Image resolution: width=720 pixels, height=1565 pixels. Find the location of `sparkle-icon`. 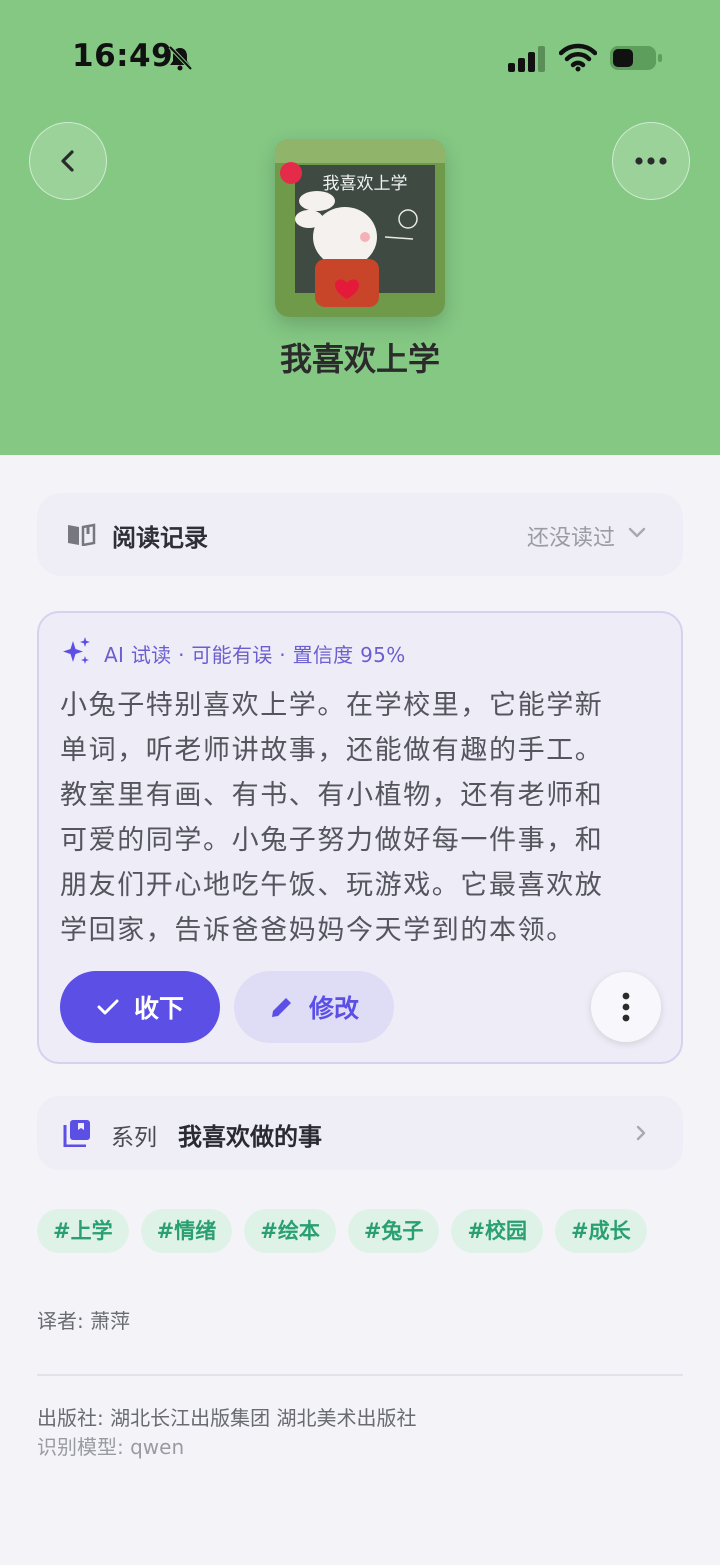

sparkle-icon is located at coordinates (76, 650).